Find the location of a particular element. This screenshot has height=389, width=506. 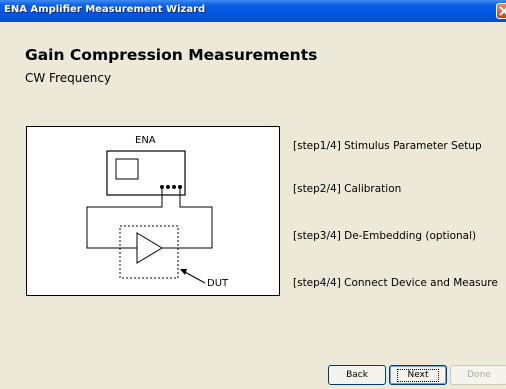

dut-arrow-icon is located at coordinates (194, 277).